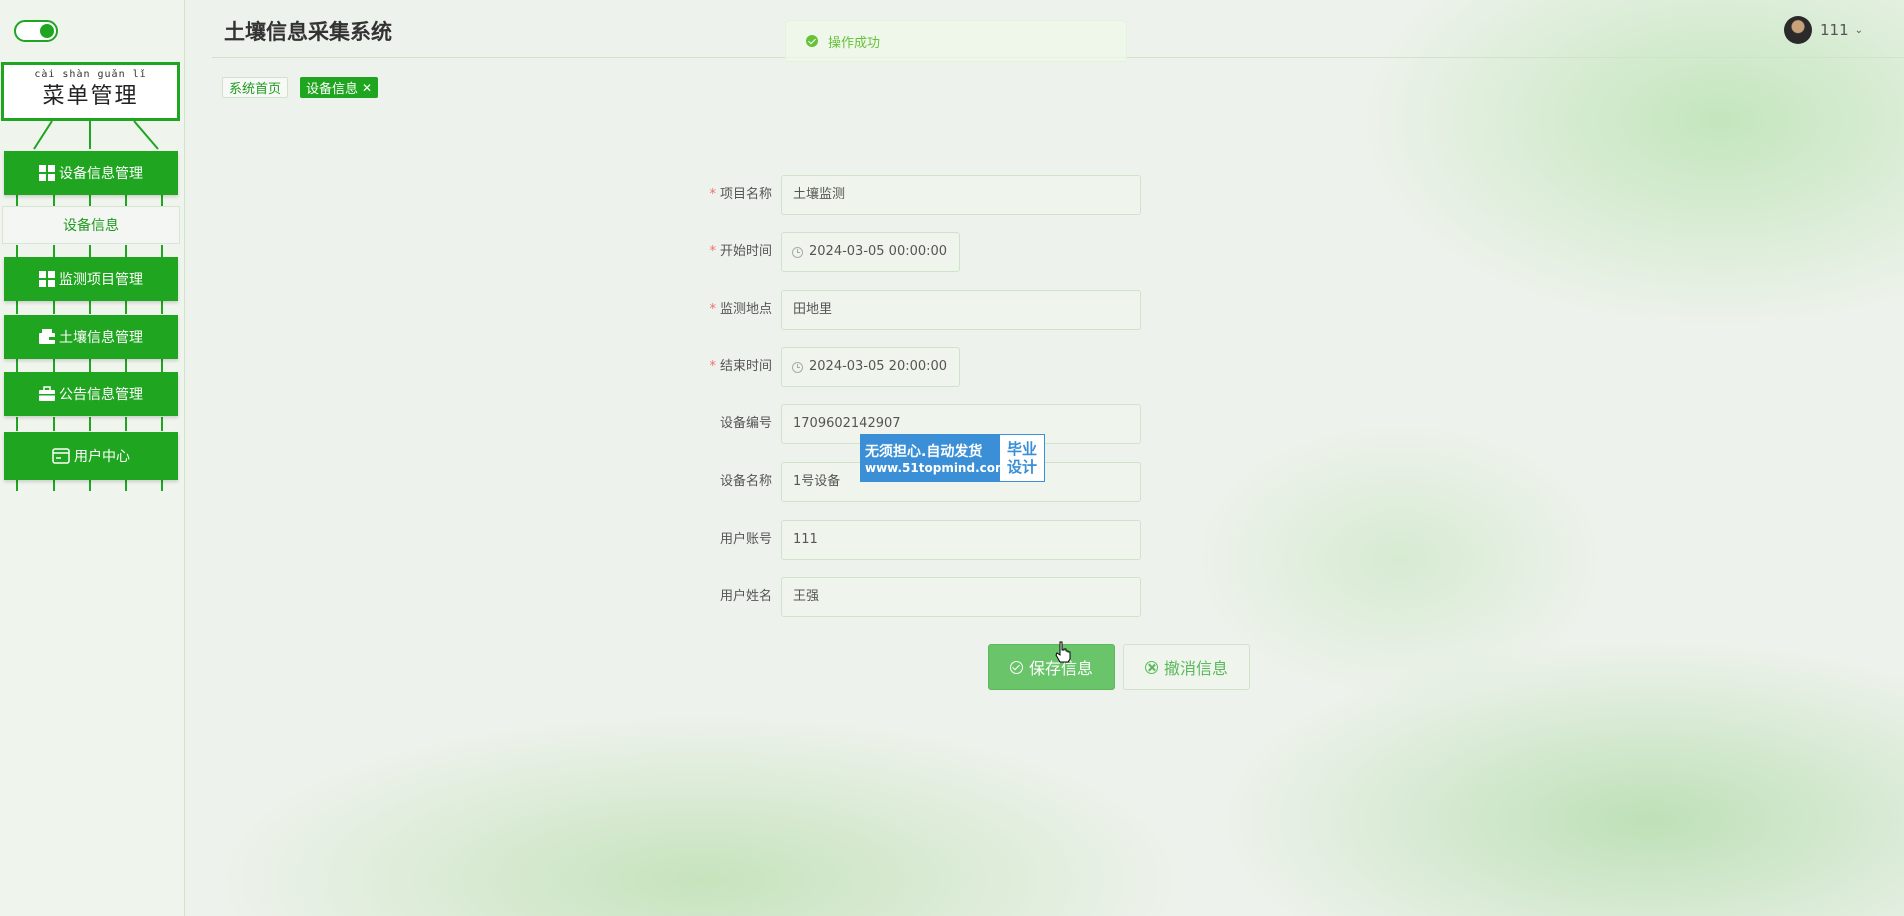  What do you see at coordinates (878, 251) in the screenshot?
I see `start-time-value: 2024-03-05 00:00:00` at bounding box center [878, 251].